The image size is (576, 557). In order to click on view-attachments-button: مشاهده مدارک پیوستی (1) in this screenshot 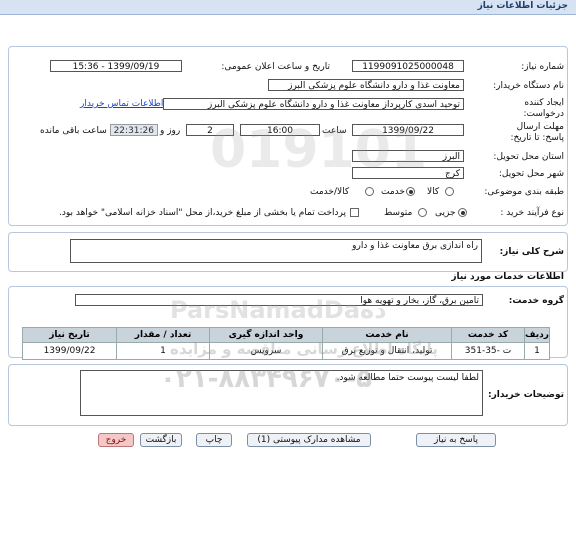, I will do `click(309, 440)`.